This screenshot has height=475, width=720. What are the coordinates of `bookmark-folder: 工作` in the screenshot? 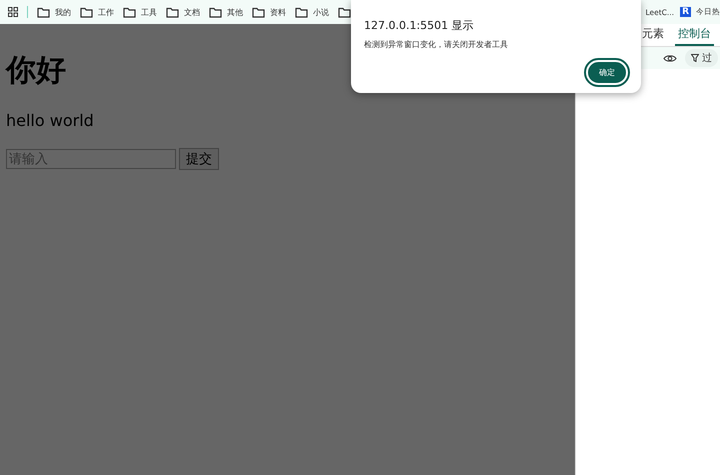 It's located at (106, 12).